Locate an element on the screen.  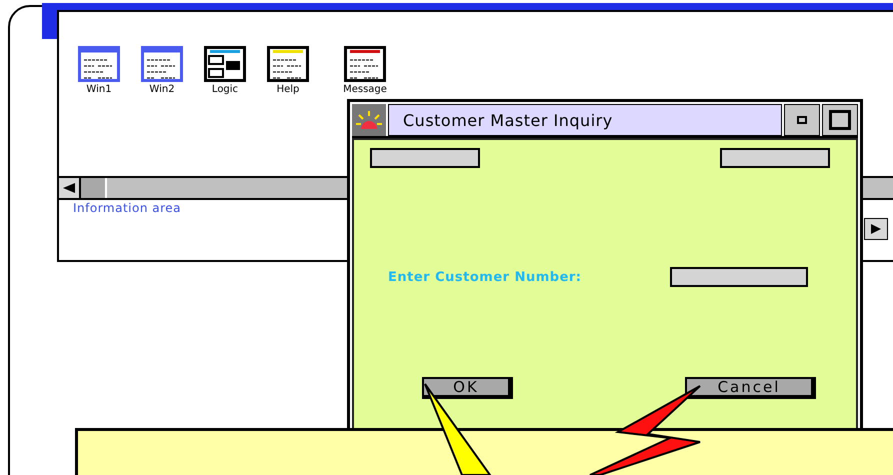
right-arrow-icon is located at coordinates (876, 229).